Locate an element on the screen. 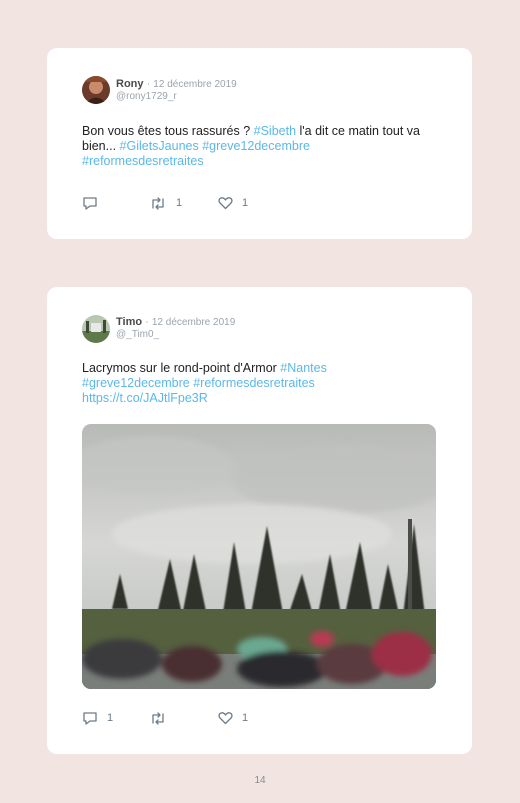 The width and height of the screenshot is (520, 803). author-handle: @rony1729_r is located at coordinates (146, 97).